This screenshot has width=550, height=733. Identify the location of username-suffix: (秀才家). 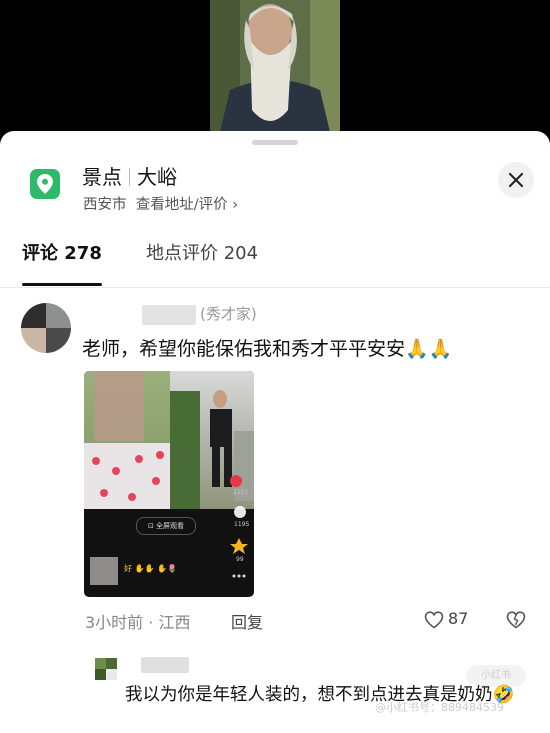
(228, 313).